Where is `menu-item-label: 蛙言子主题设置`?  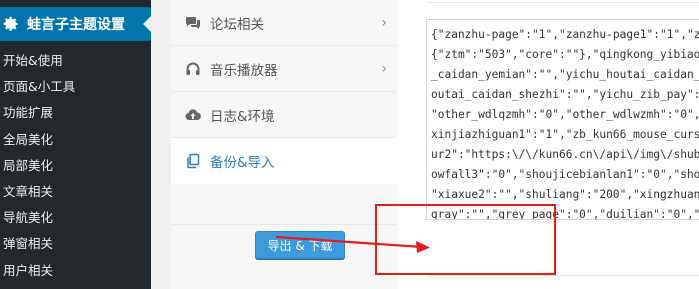
menu-item-label: 蛙言子主题设置 is located at coordinates (76, 25).